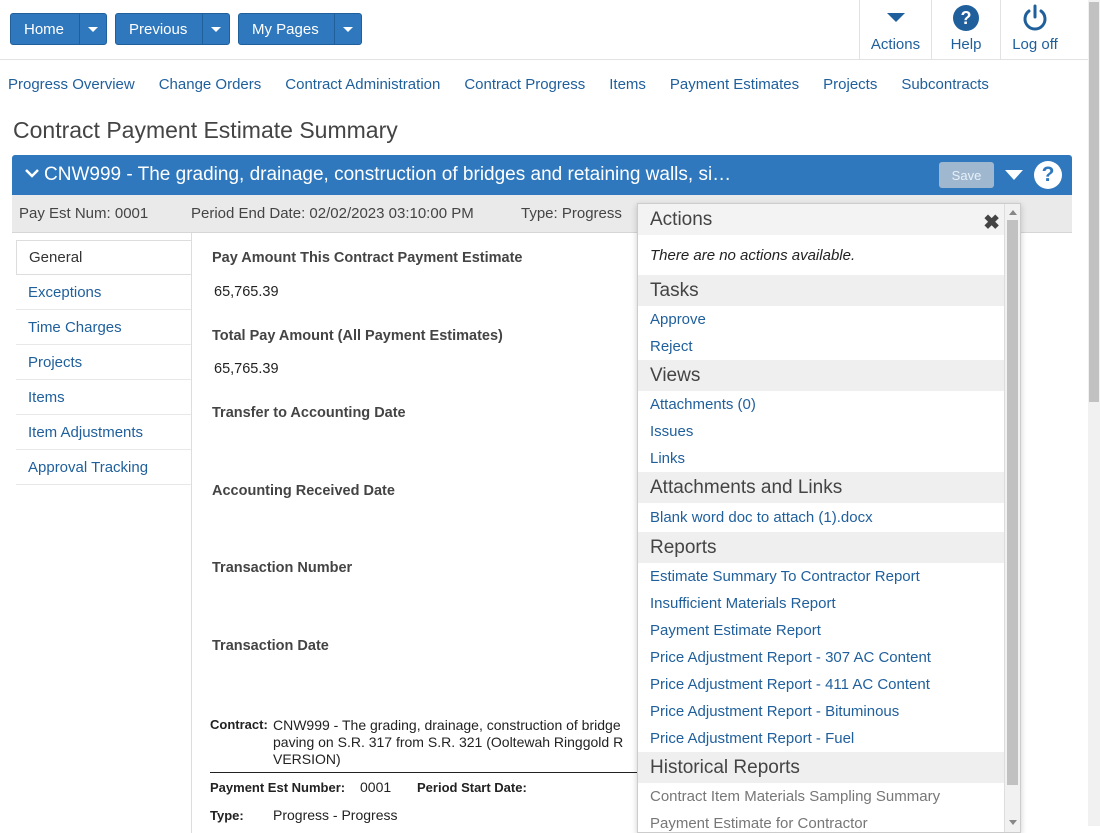  I want to click on attachments-header: Attachments and Links, so click(829, 487).